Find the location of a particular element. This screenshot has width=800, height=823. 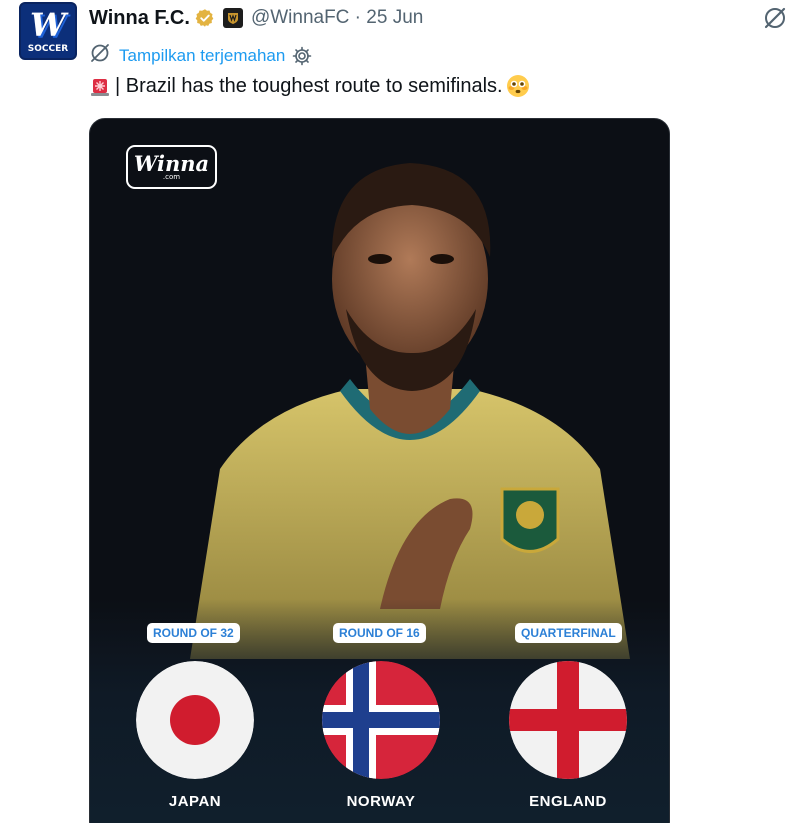

grok-icon is located at coordinates (775, 20).